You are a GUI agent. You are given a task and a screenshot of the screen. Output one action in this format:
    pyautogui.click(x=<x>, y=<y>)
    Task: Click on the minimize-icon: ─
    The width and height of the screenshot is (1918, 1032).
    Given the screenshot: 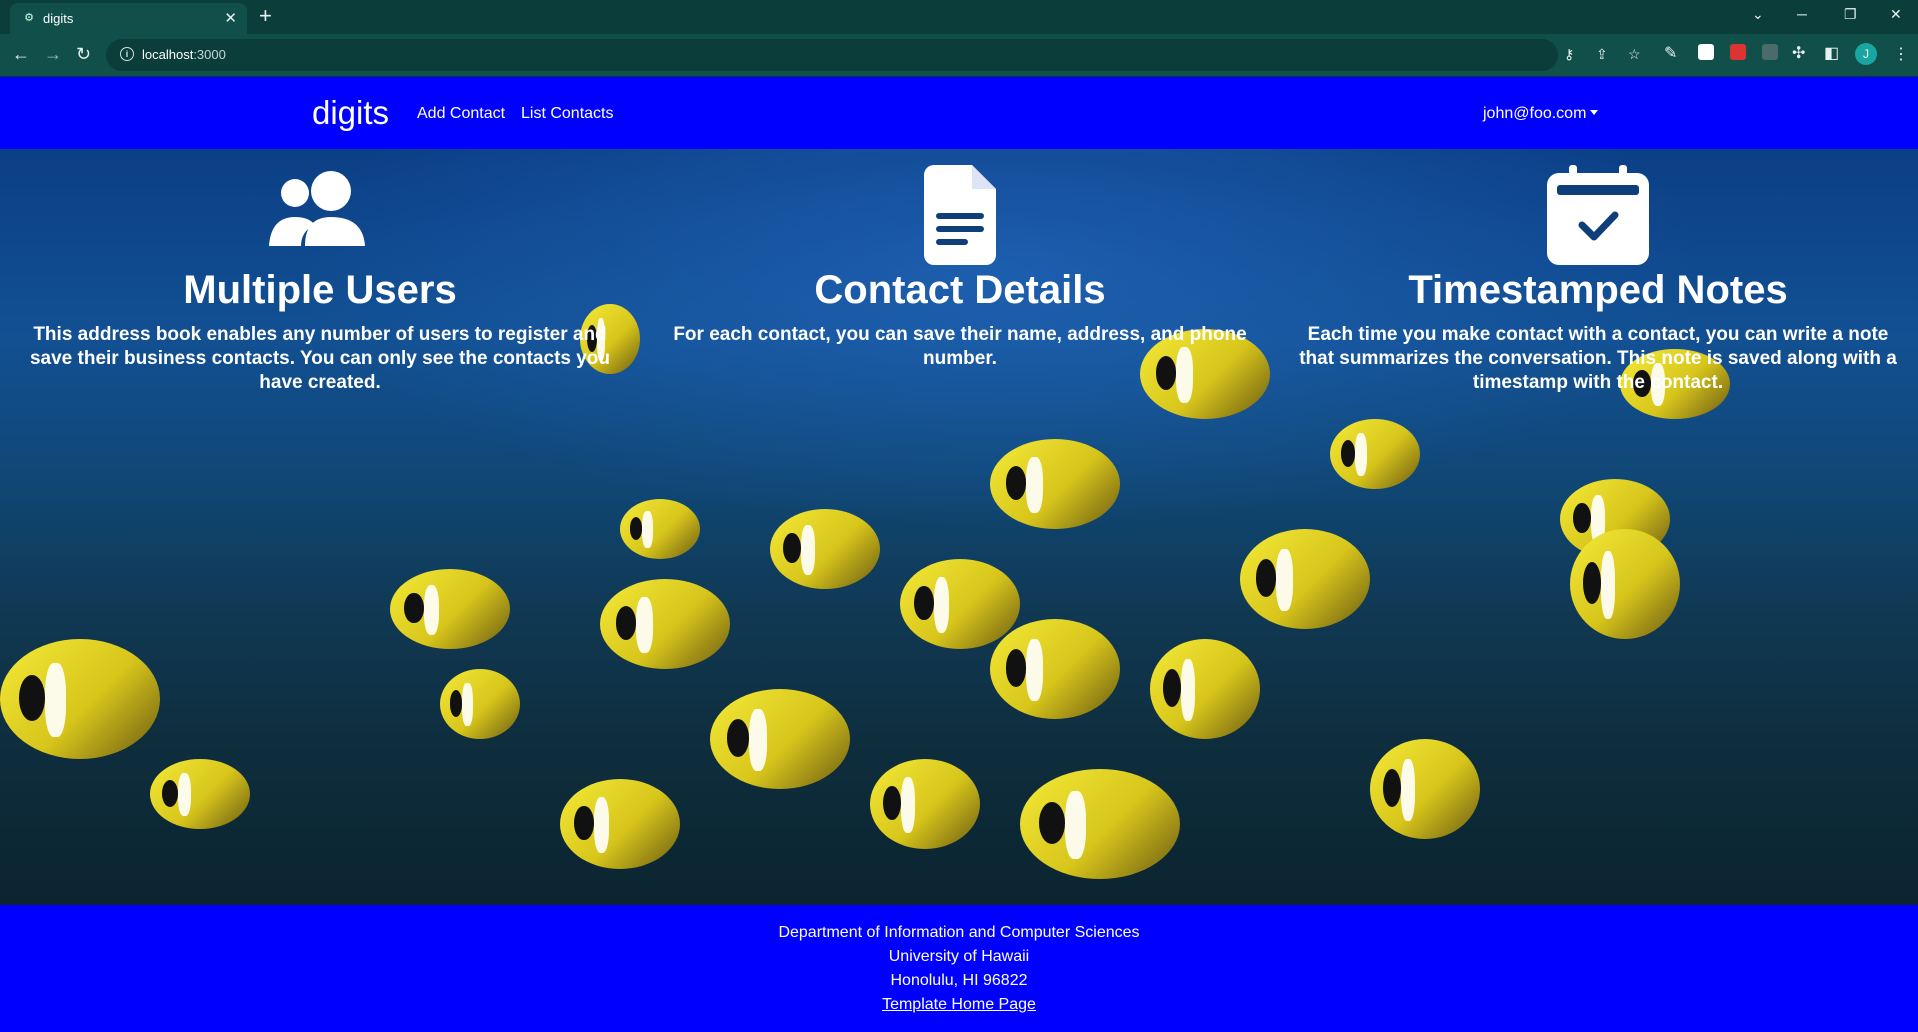 What is the action you would take?
    pyautogui.click(x=1802, y=14)
    